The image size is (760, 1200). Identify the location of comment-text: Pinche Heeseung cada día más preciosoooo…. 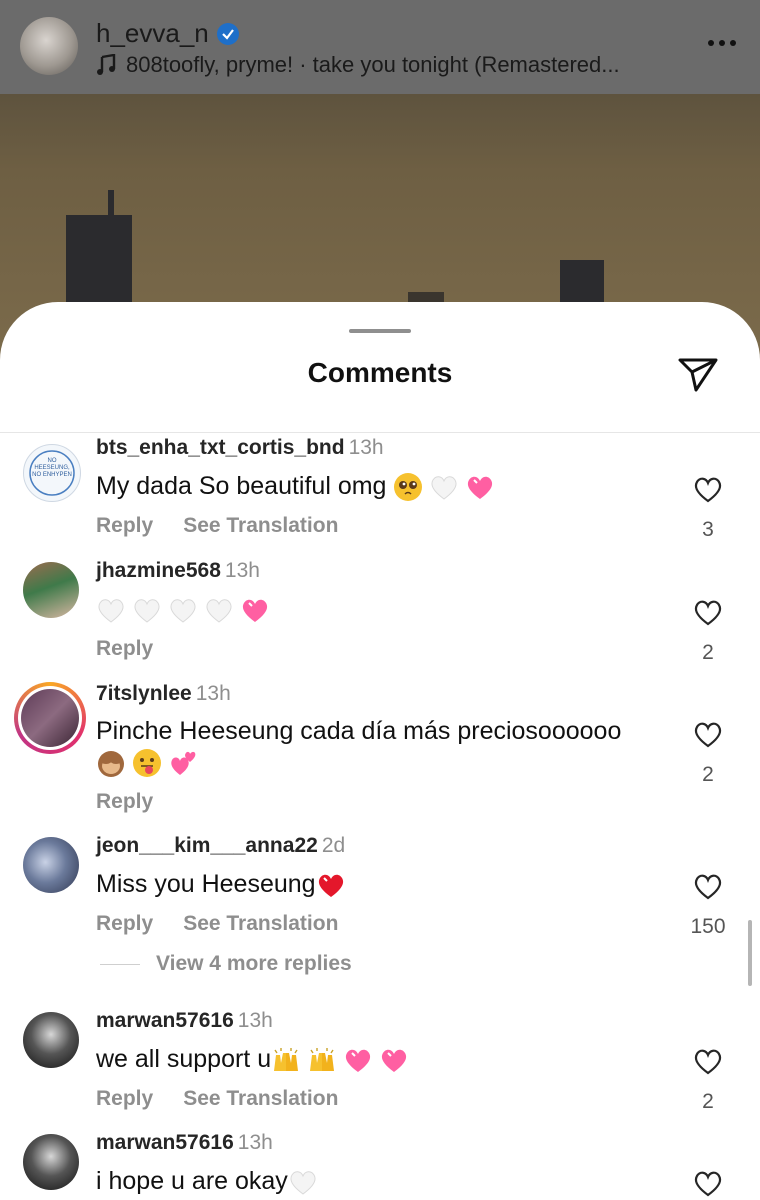
(359, 731).